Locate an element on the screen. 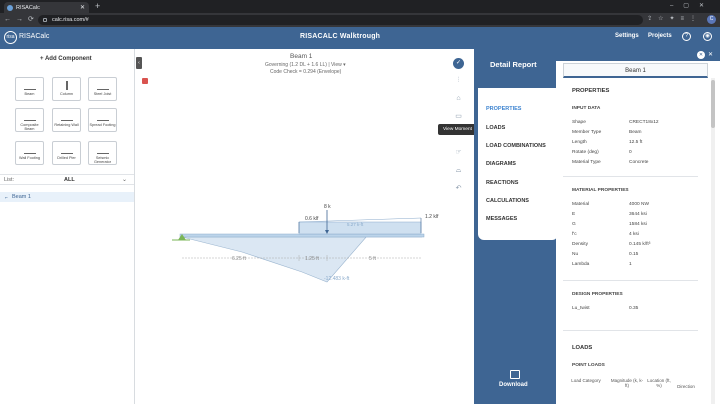  component-seismic-generator-button: Seismic Generator is located at coordinates (102, 153).